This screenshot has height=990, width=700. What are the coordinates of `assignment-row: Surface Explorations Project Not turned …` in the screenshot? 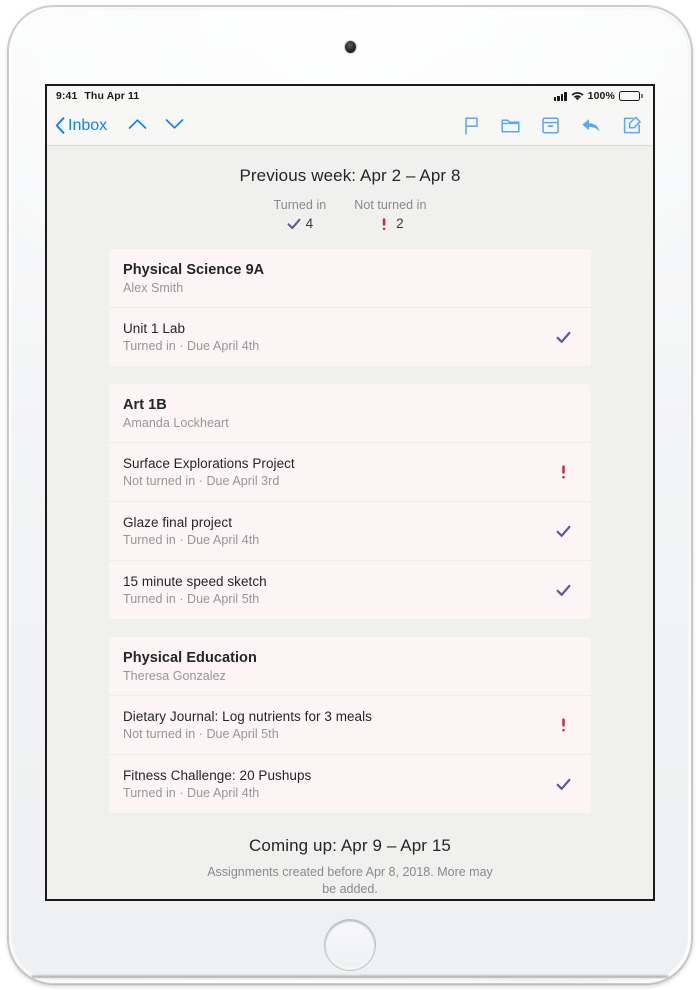 It's located at (350, 471).